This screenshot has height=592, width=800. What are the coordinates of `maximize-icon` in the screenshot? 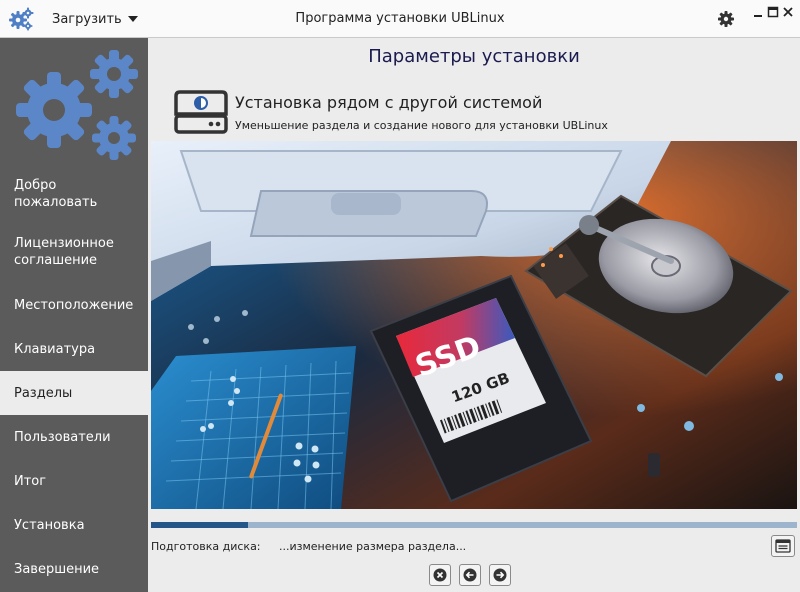 It's located at (773, 12).